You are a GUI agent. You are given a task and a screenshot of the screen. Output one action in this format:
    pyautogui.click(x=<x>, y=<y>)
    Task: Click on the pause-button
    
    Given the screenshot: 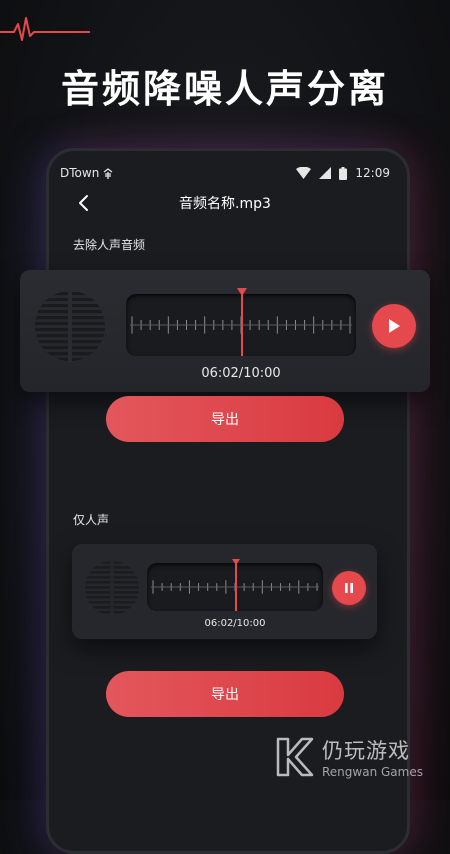 What is the action you would take?
    pyautogui.click(x=349, y=588)
    